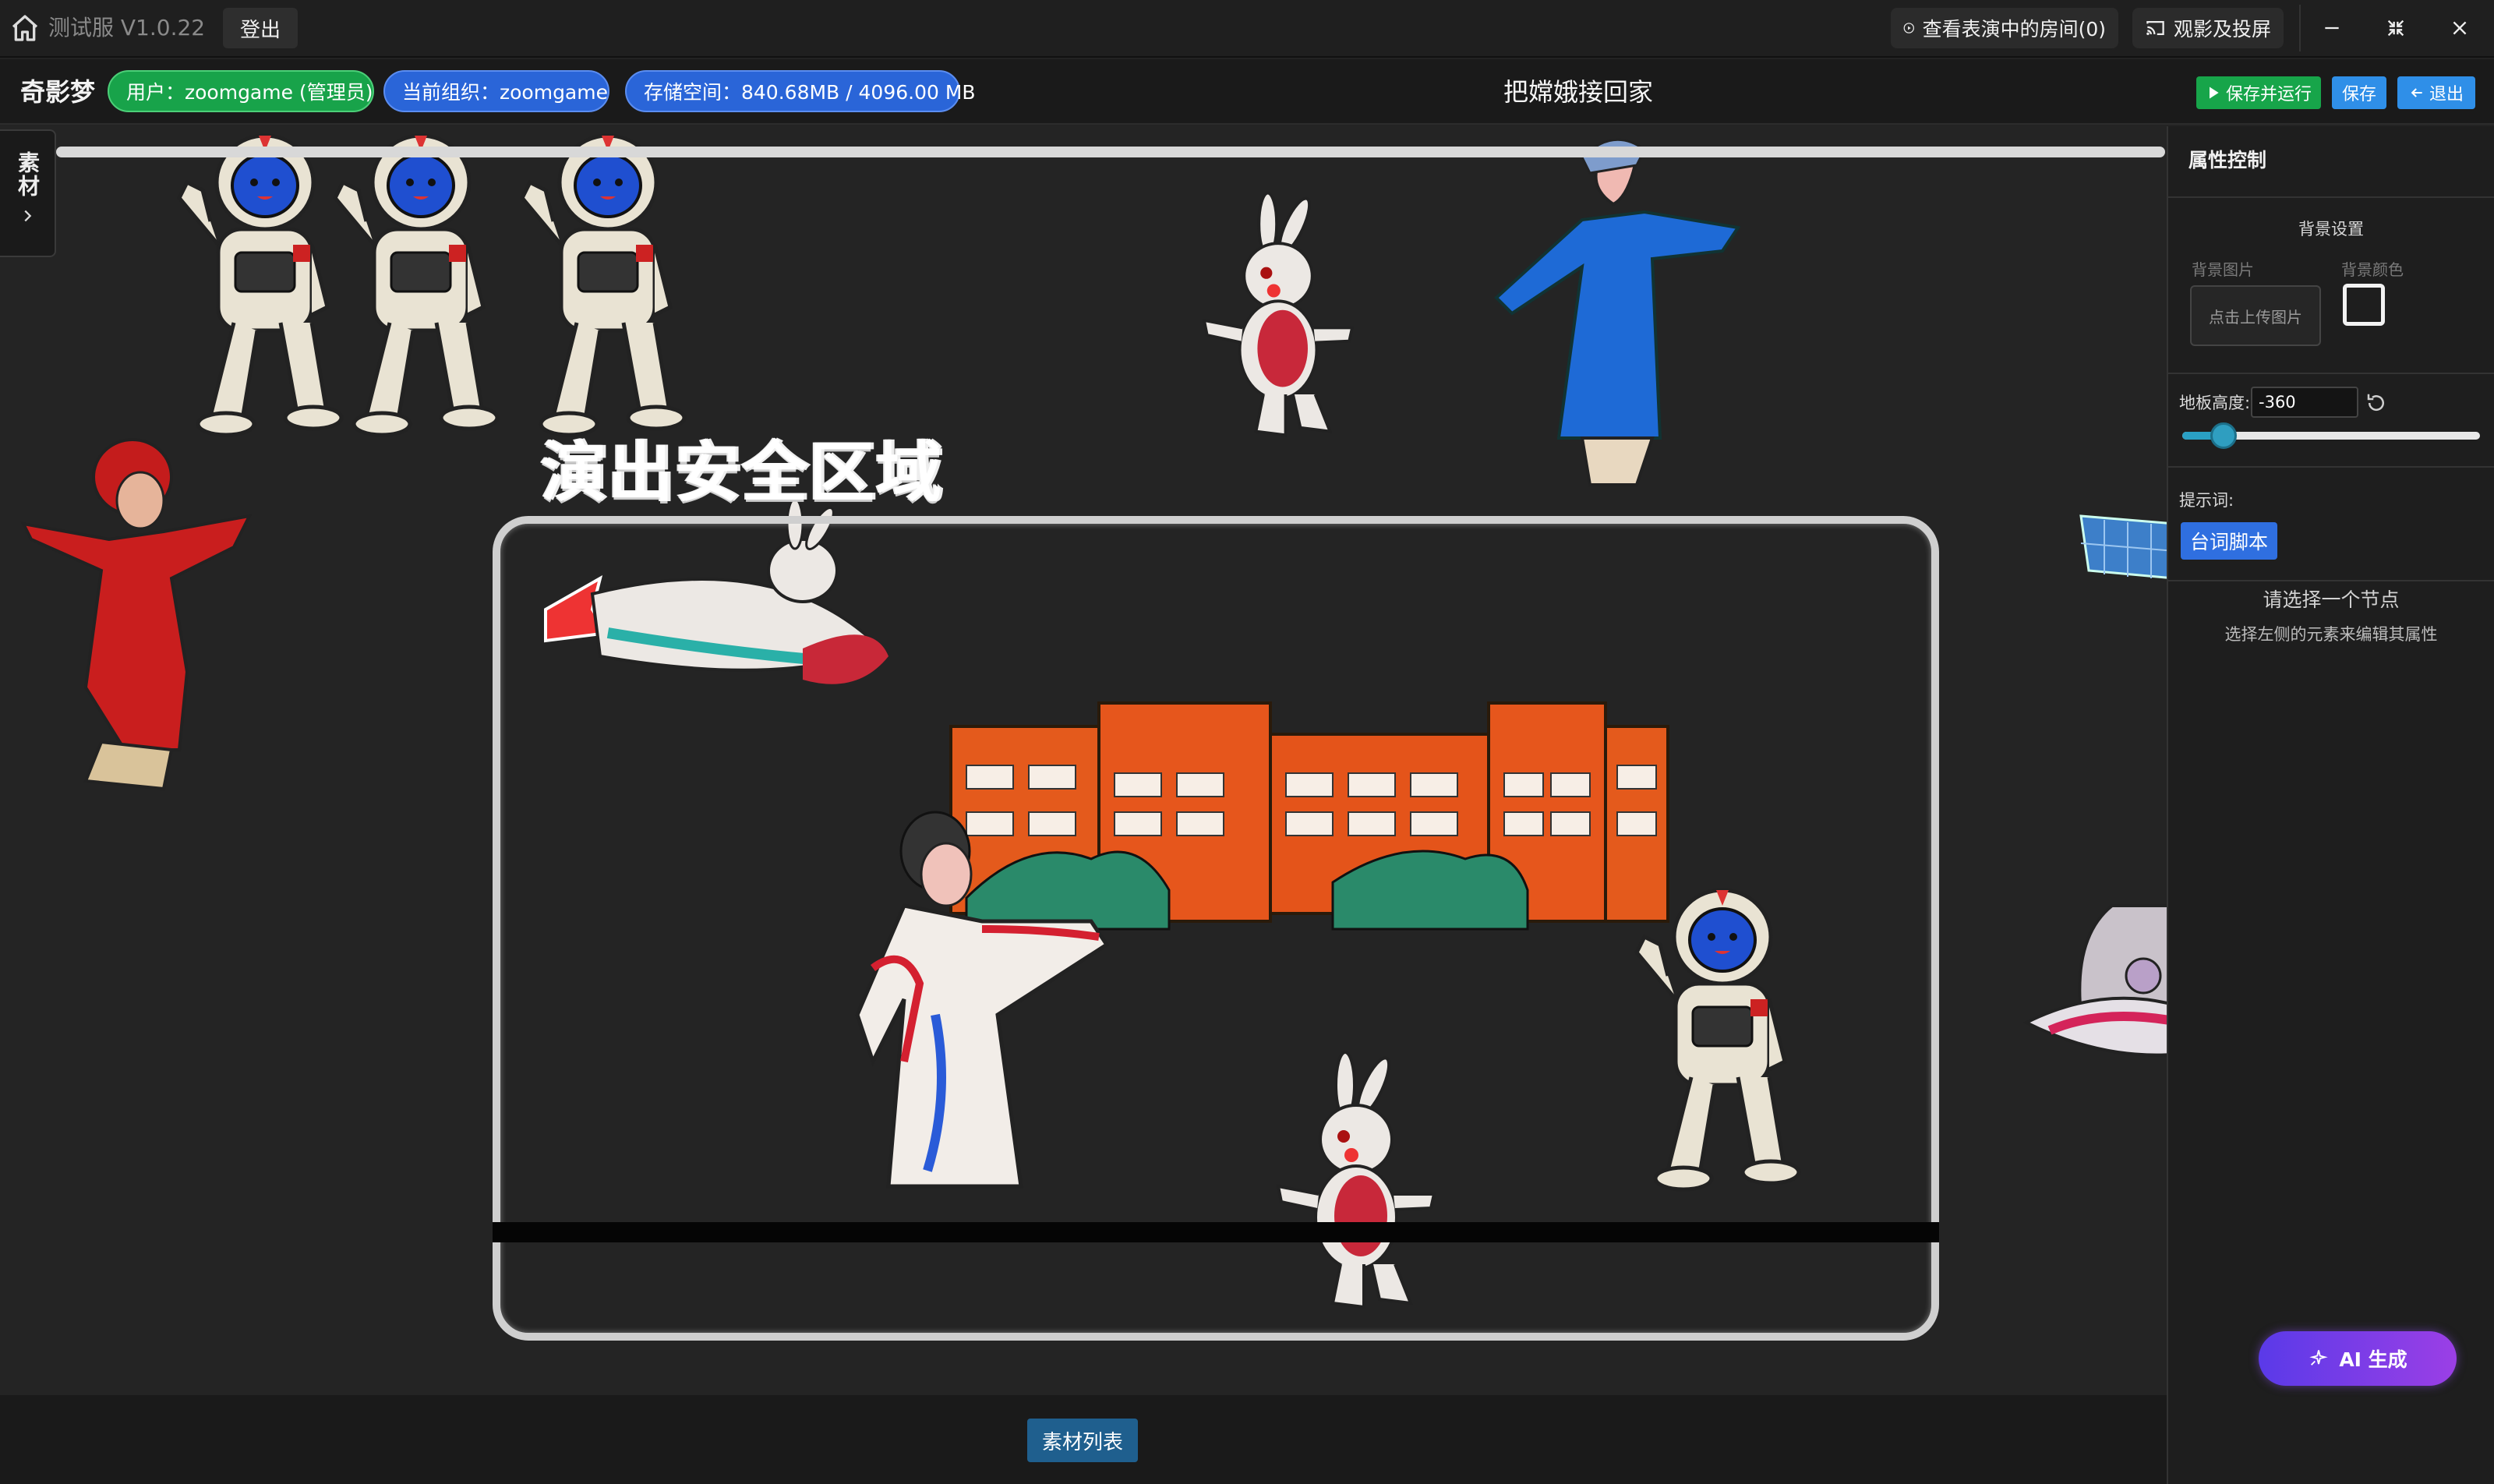  I want to click on floor-height-input: -360, so click(2304, 402).